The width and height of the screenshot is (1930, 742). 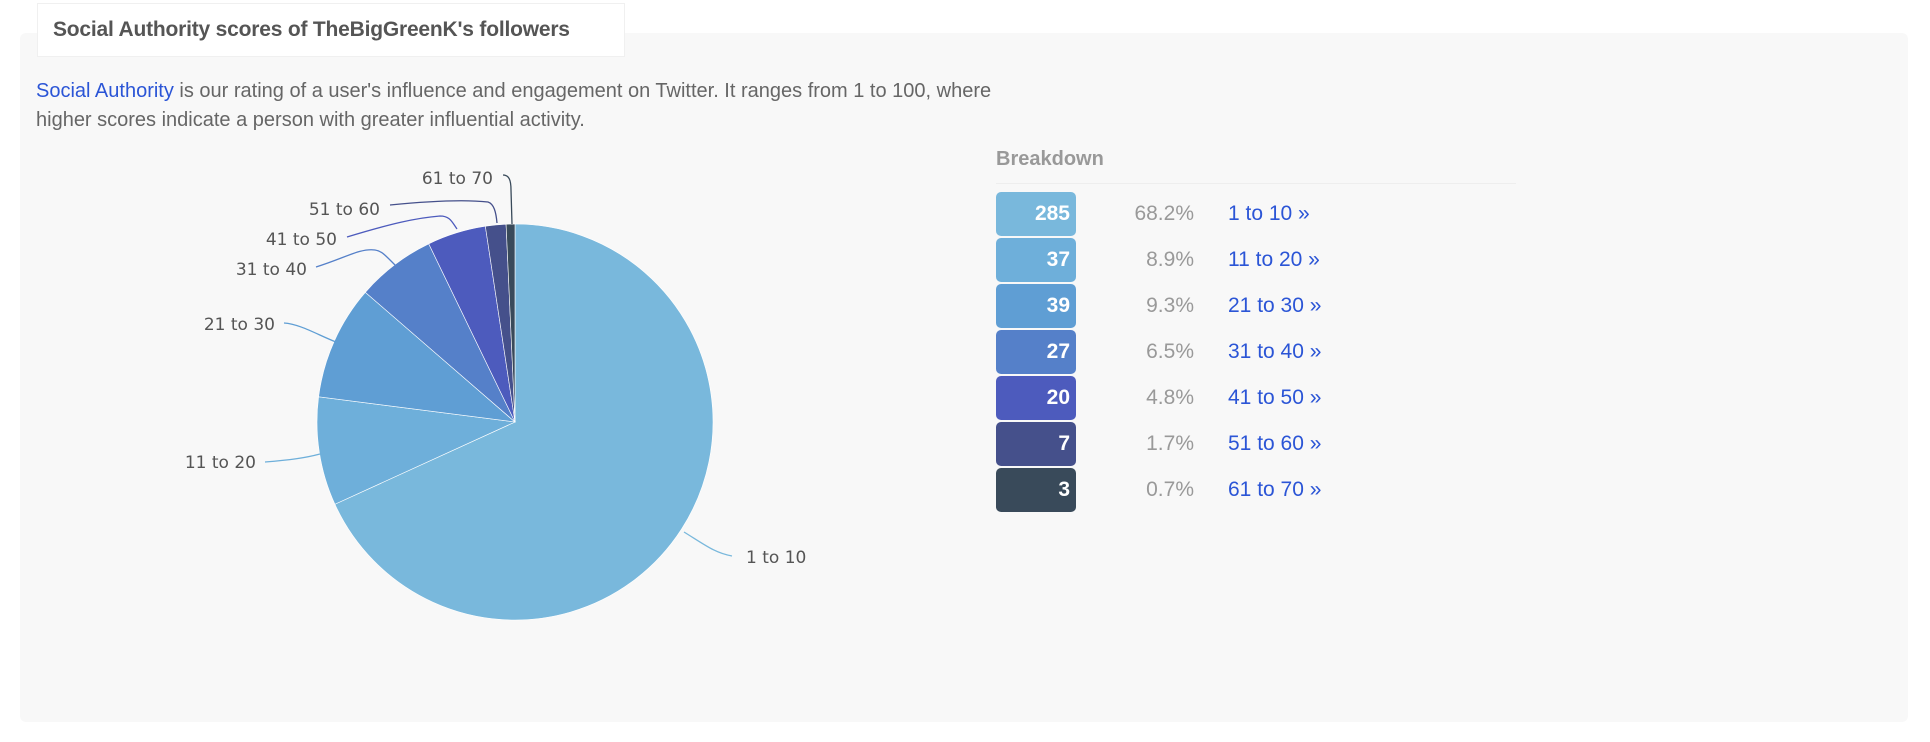 I want to click on percent-value: 6.5%, so click(x=1170, y=351).